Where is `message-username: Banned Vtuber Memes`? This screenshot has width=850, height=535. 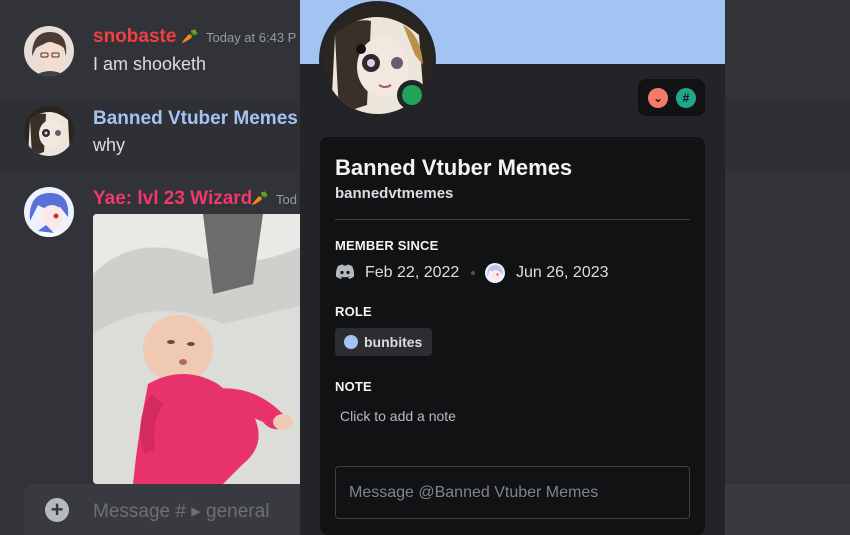
message-username: Banned Vtuber Memes is located at coordinates (195, 119).